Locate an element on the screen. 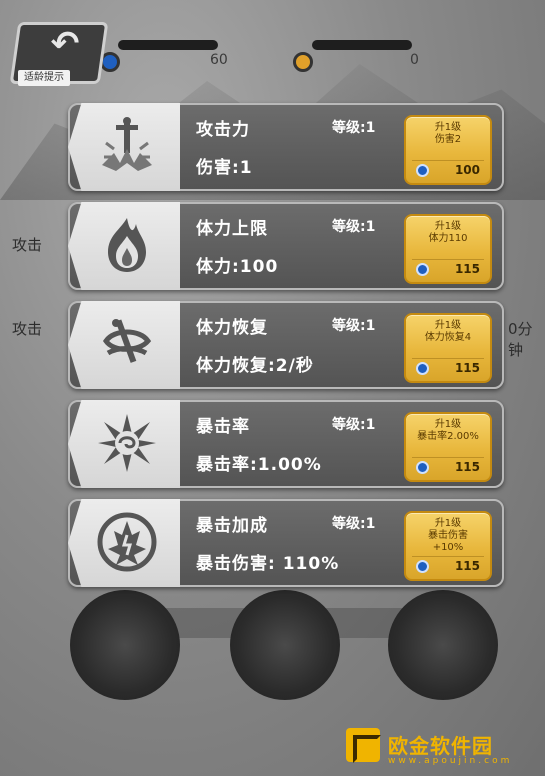 The width and height of the screenshot is (545, 776). skill-name: 暴击率 is located at coordinates (223, 427).